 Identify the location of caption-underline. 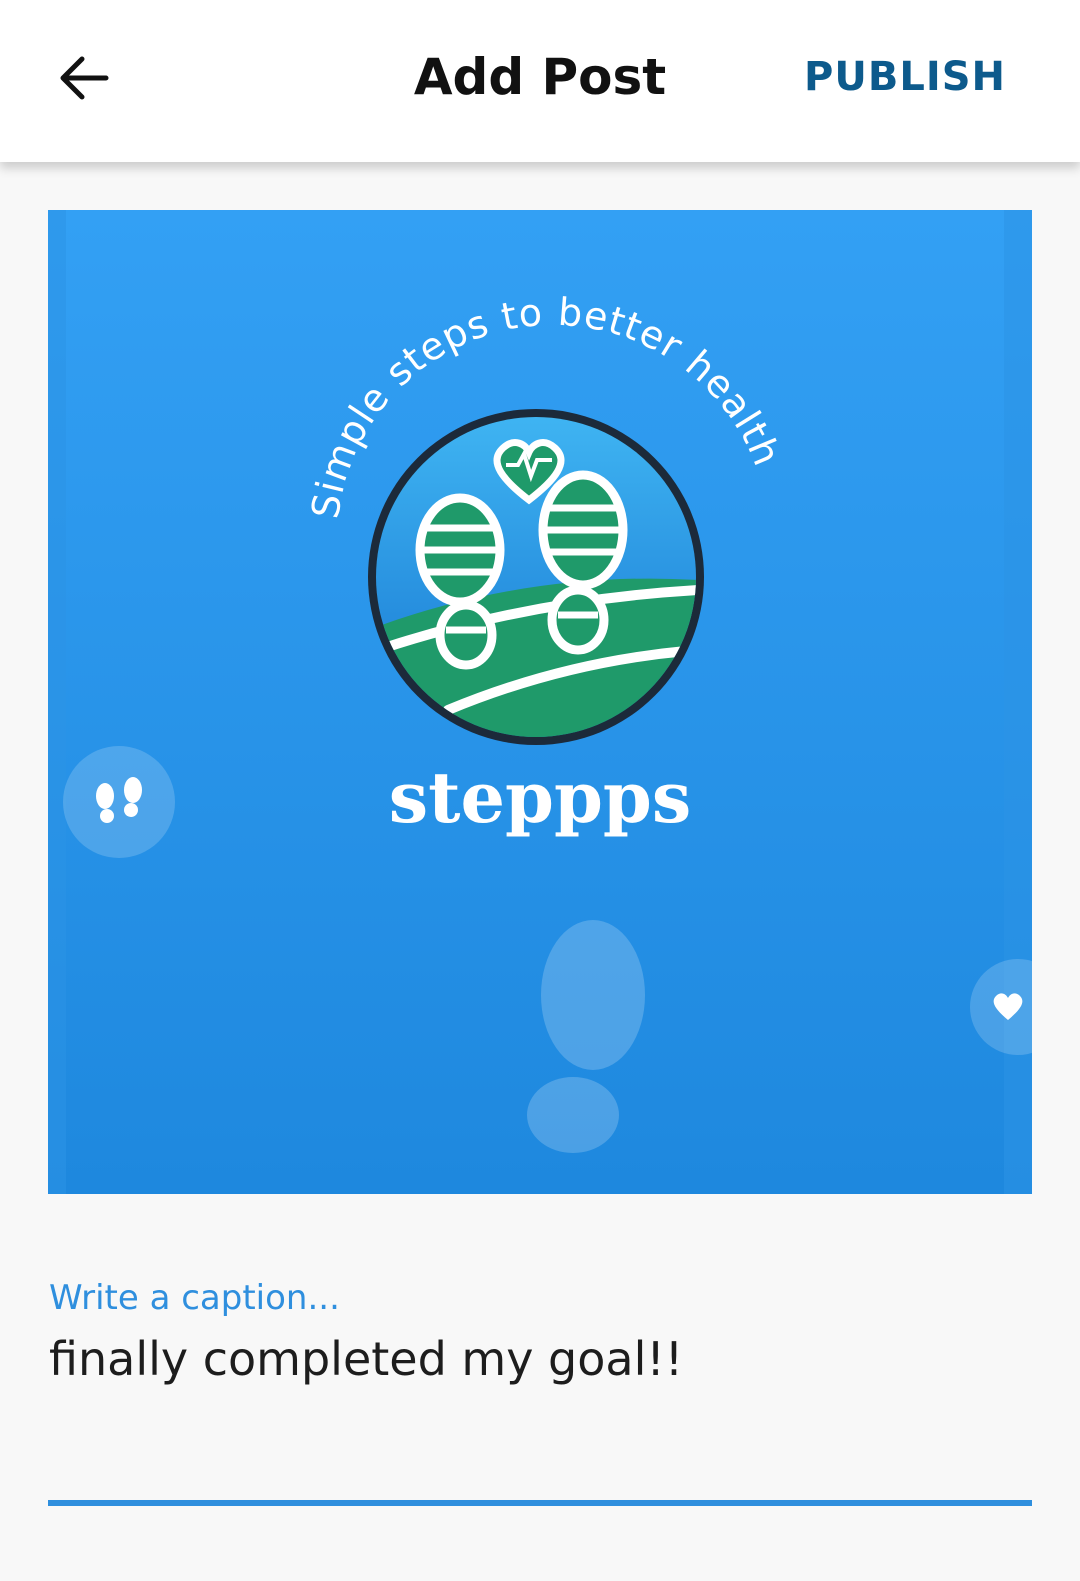
(540, 1503).